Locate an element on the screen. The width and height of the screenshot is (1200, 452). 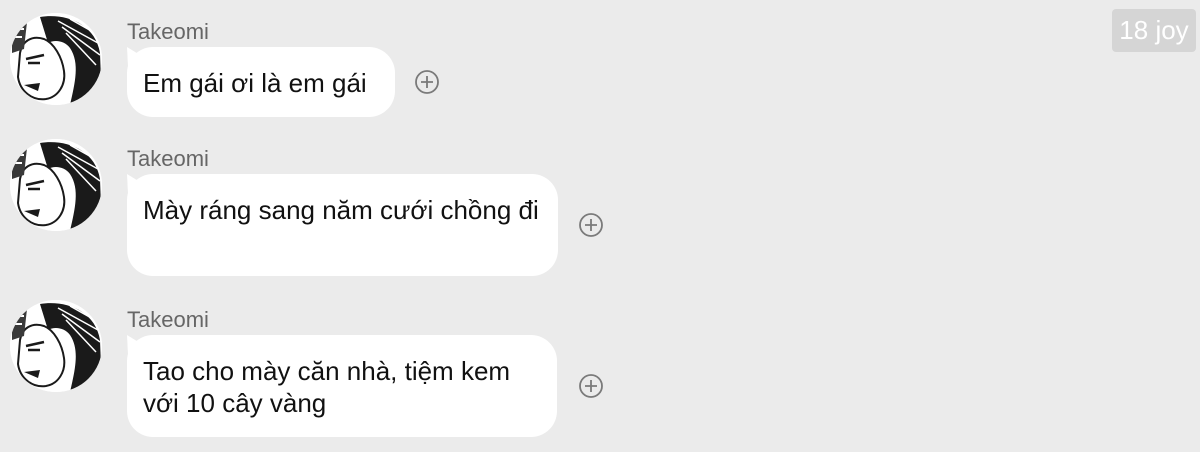
sender-name: Takeomi is located at coordinates (168, 319).